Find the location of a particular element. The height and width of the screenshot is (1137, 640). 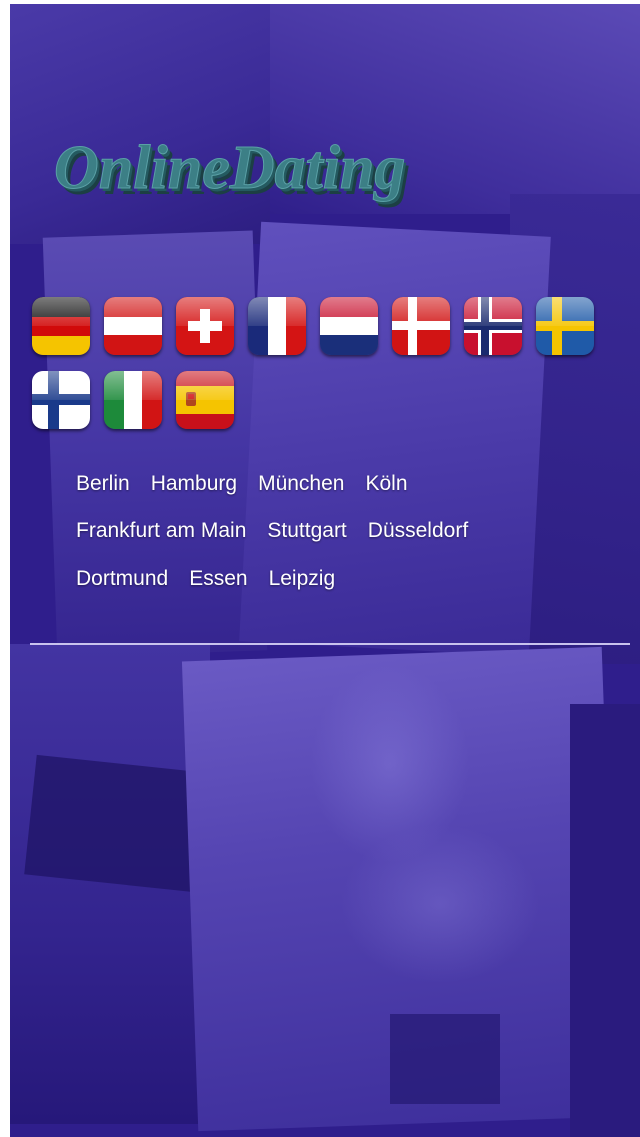

norway-flag-icon is located at coordinates (493, 326).